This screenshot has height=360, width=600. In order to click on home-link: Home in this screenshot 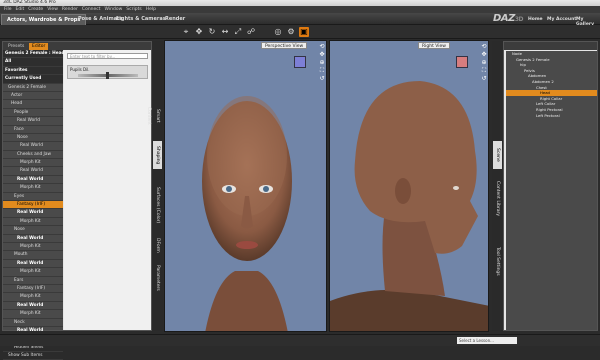, I will do `click(535, 19)`.